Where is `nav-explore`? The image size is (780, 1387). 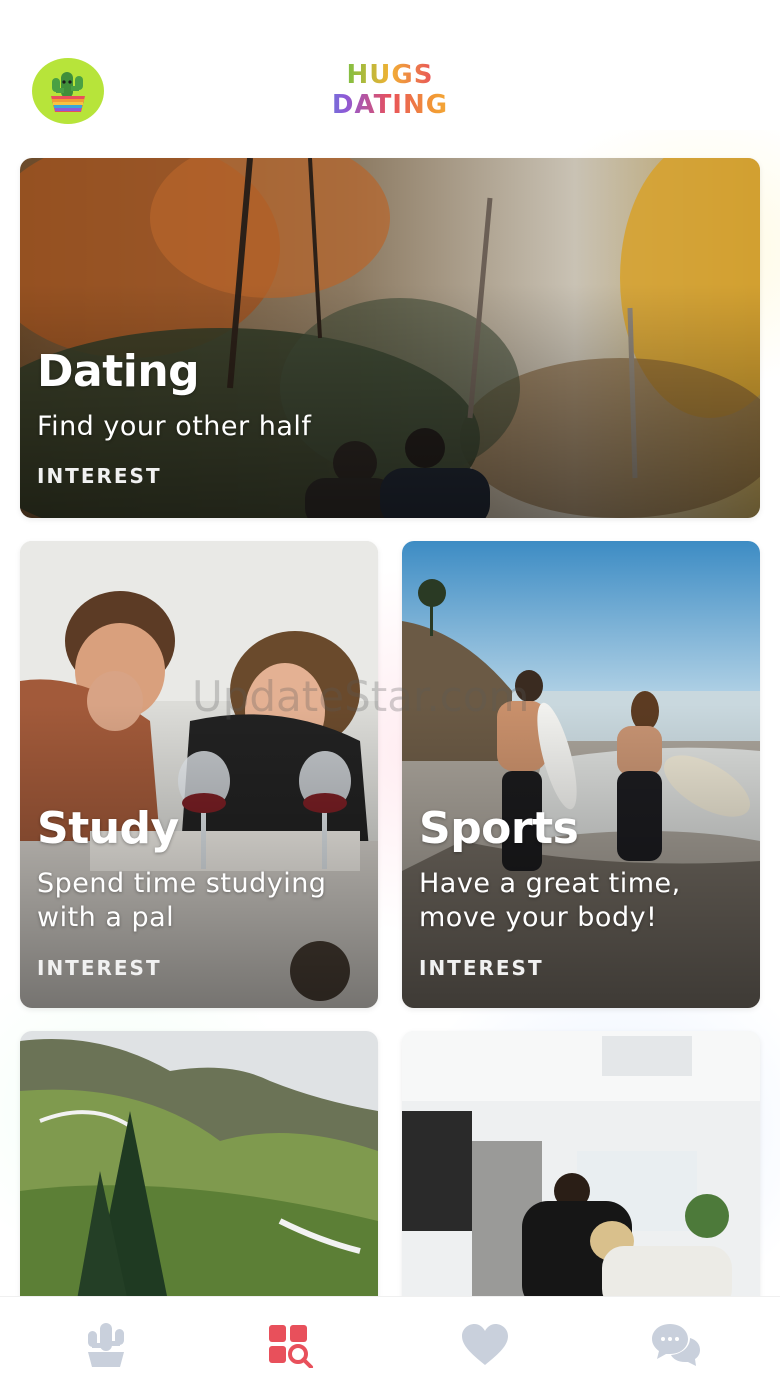
nav-explore is located at coordinates (290, 1345).